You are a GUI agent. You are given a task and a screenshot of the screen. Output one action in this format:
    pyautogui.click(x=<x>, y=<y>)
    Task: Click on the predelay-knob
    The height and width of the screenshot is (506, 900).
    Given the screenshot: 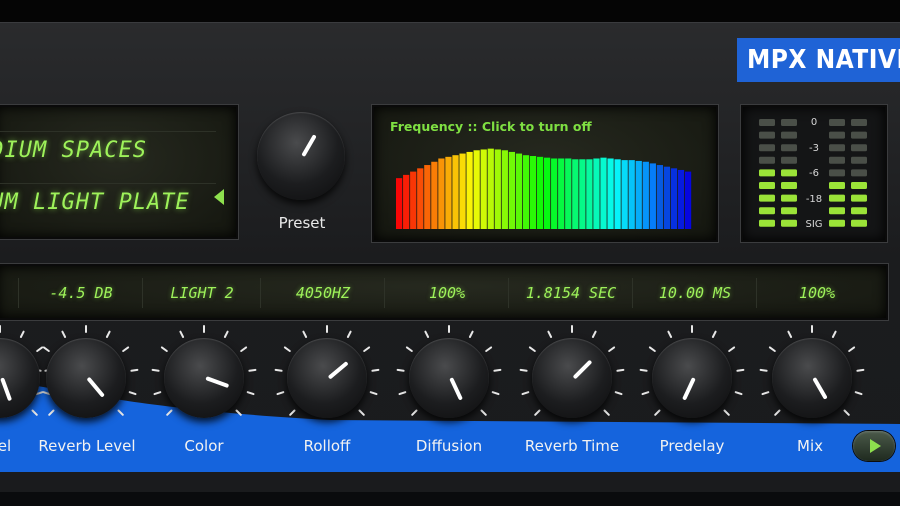 What is the action you would take?
    pyautogui.click(x=692, y=378)
    